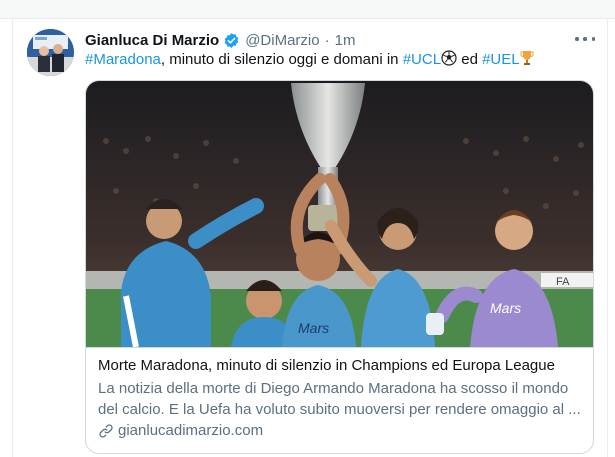 The width and height of the screenshot is (615, 457). I want to click on author-handle: @DiMarzio, so click(282, 40).